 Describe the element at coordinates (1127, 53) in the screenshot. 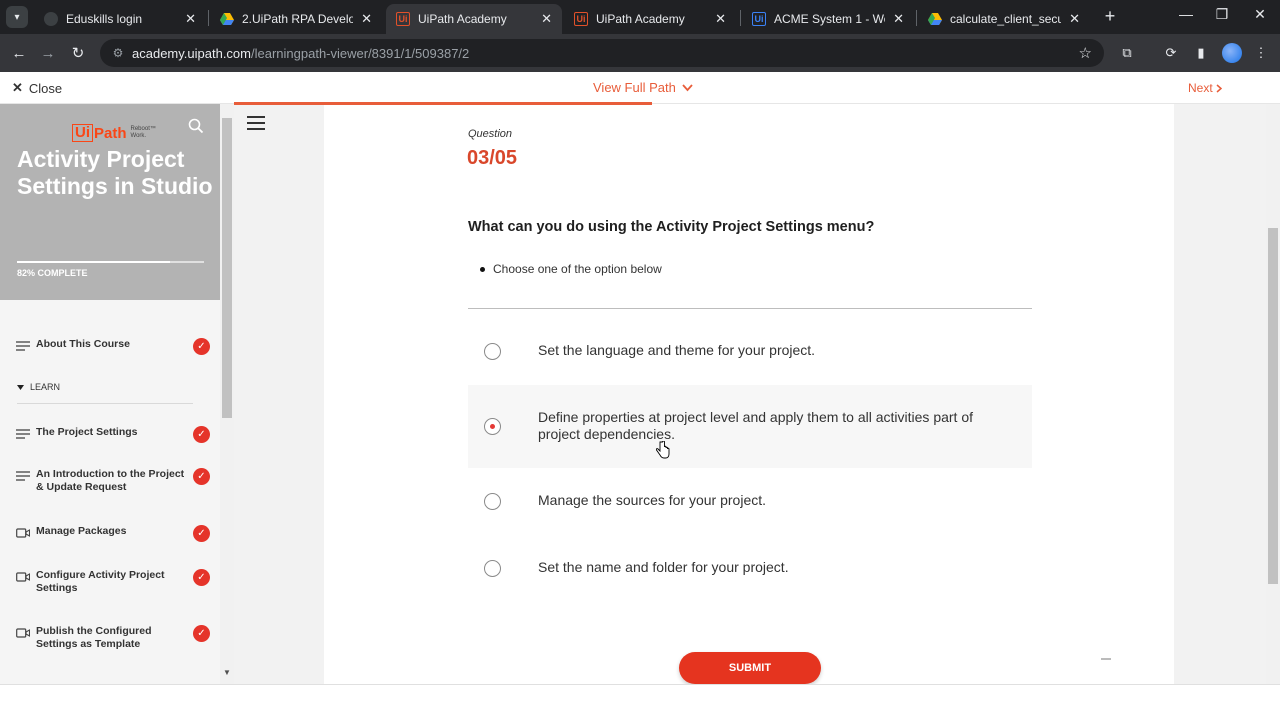

I see `extensions-icon: ⧉` at that location.